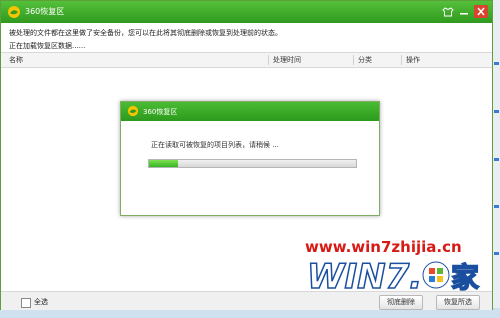 The height and width of the screenshot is (318, 500). I want to click on close-icon, so click(481, 11).